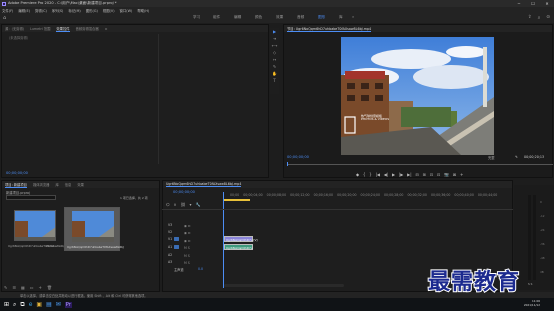 Image resolution: width=554 pixels, height=311 pixels. Describe the element at coordinates (40, 288) in the screenshot. I see `new-item-icon: +` at that location.